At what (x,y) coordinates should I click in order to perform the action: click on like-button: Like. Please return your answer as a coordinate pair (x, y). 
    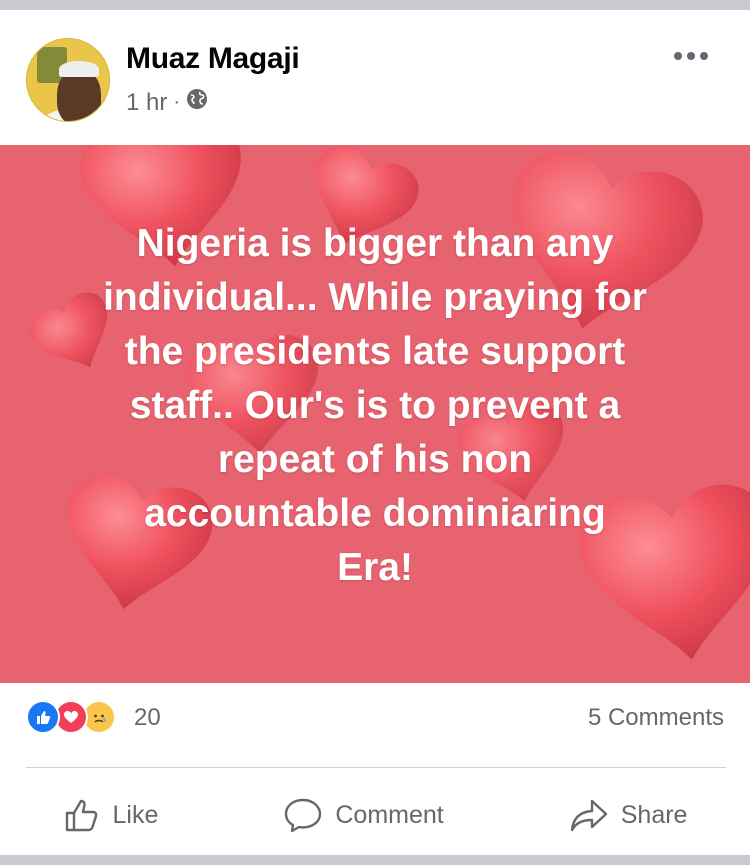
    Looking at the image, I should click on (111, 815).